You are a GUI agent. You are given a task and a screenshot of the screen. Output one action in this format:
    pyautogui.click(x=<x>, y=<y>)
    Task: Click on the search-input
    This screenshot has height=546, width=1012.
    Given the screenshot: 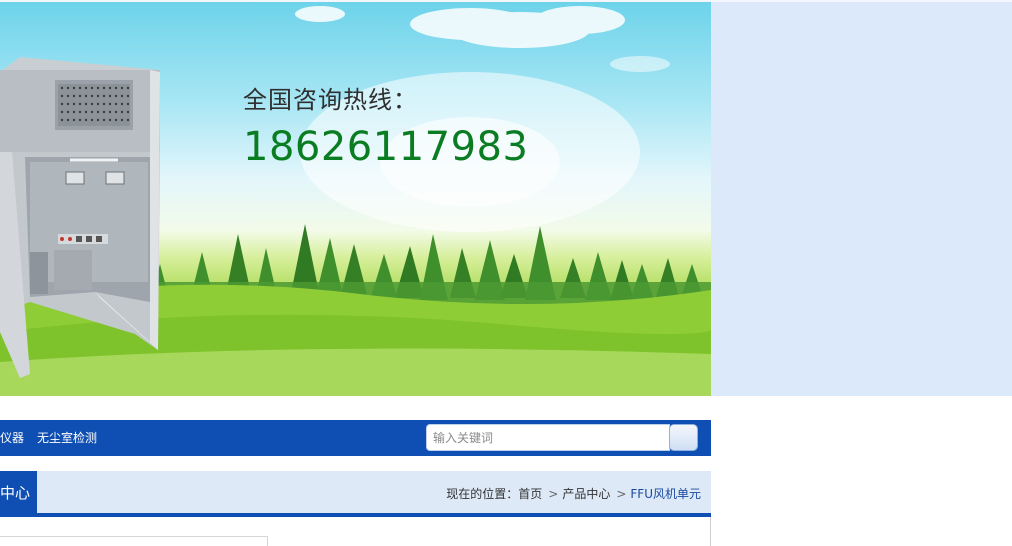 What is the action you would take?
    pyautogui.click(x=553, y=437)
    